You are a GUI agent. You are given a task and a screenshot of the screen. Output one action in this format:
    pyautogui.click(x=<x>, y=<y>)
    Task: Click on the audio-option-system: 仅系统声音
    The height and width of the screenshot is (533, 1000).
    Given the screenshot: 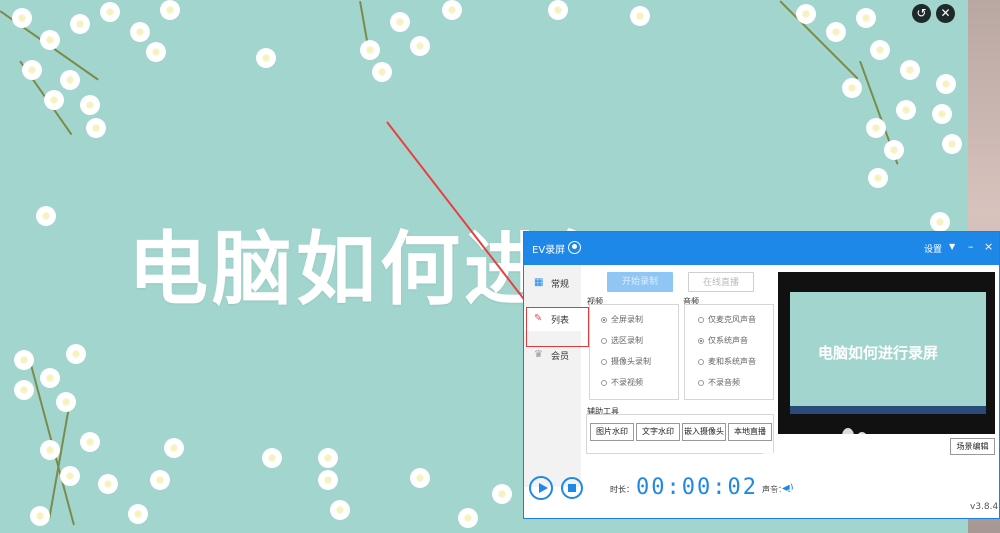 What is the action you would take?
    pyautogui.click(x=723, y=340)
    